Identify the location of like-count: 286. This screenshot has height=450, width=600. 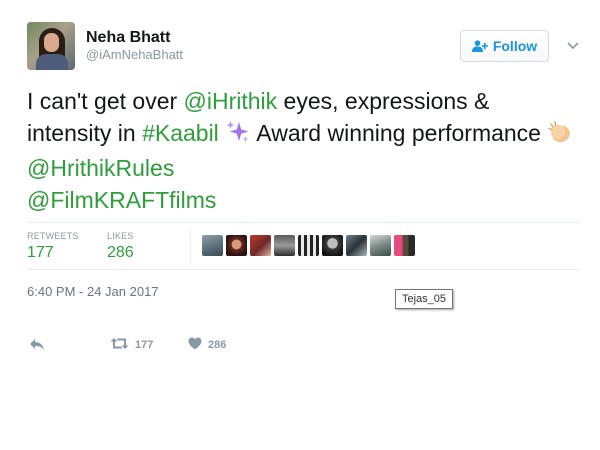
(217, 345).